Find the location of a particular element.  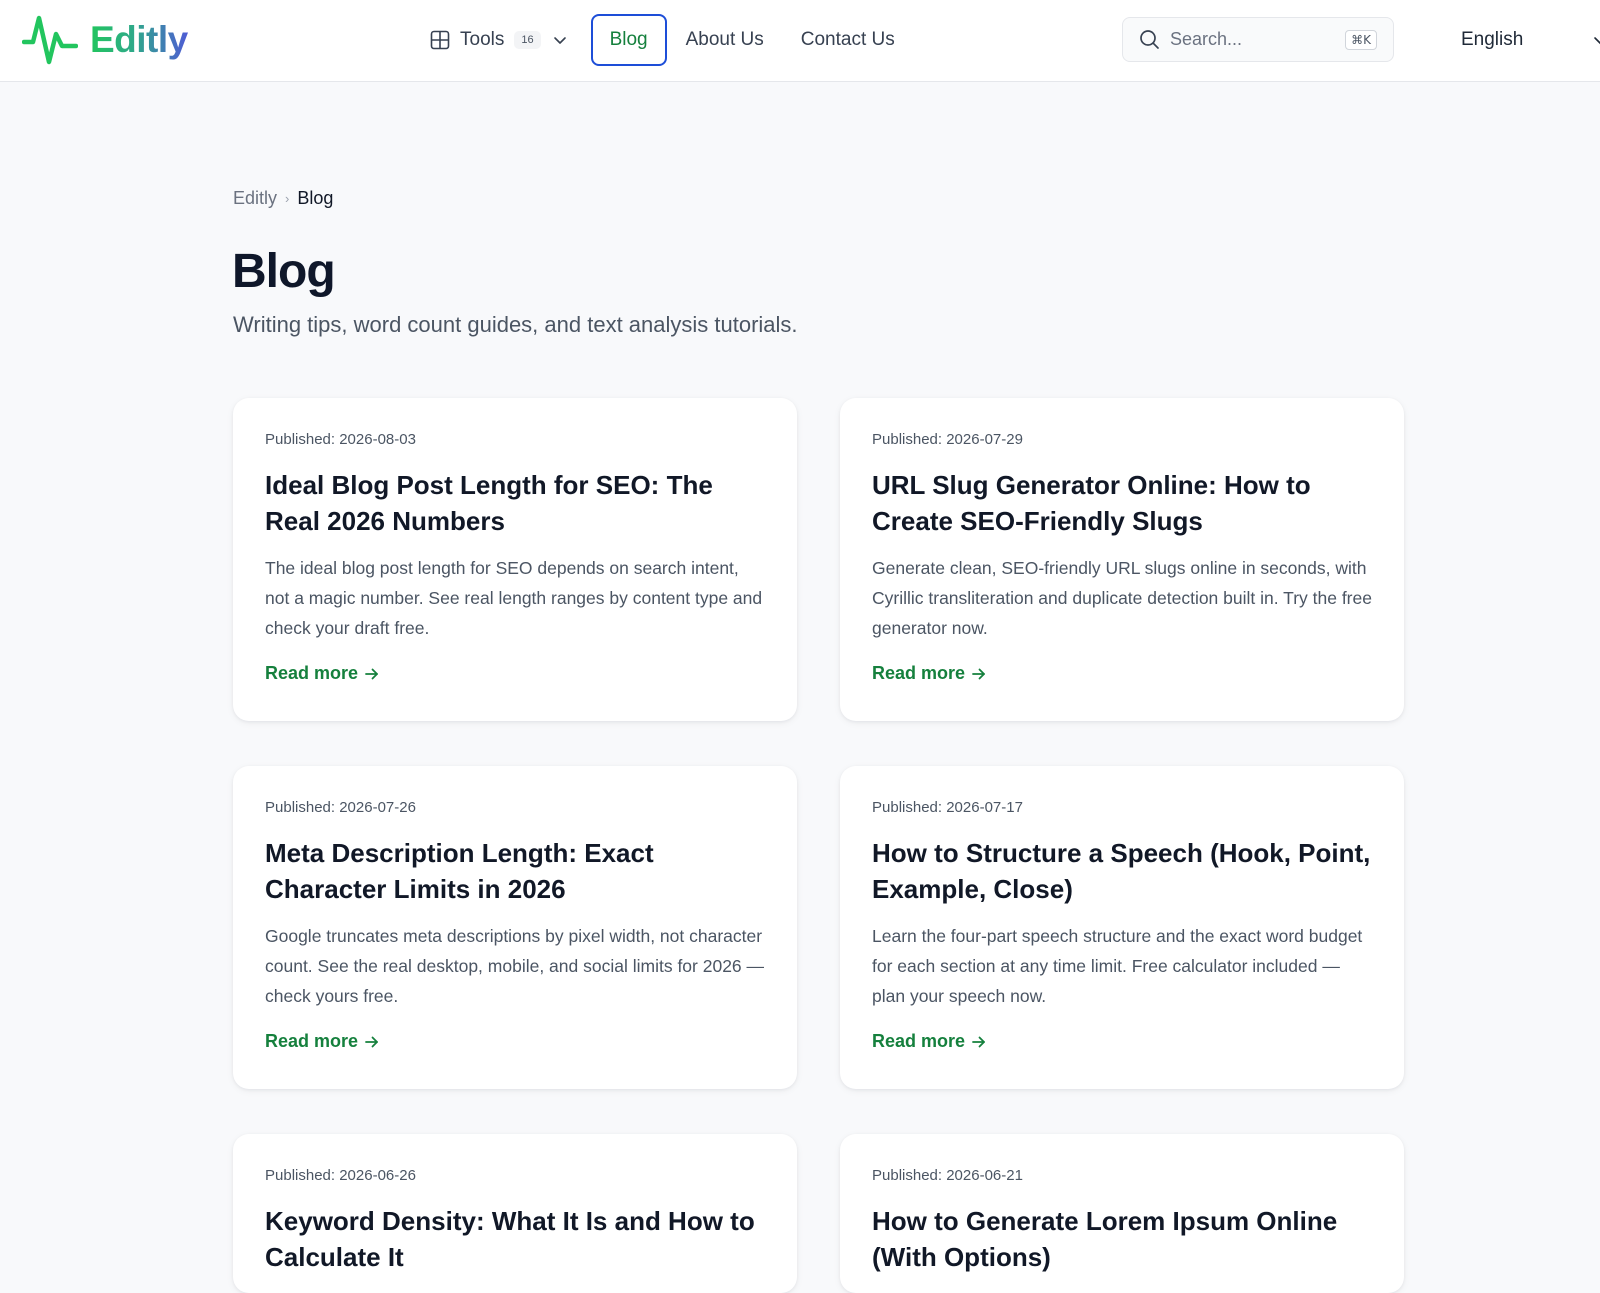

language-selected-label: English is located at coordinates (1492, 39).